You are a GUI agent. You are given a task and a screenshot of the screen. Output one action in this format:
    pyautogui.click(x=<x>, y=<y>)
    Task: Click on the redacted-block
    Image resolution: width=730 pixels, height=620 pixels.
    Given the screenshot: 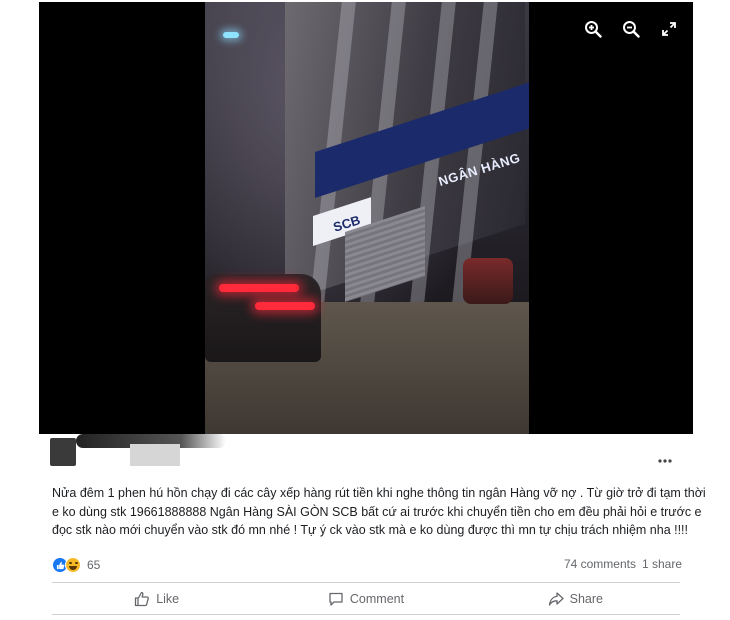 What is the action you would take?
    pyautogui.click(x=155, y=455)
    